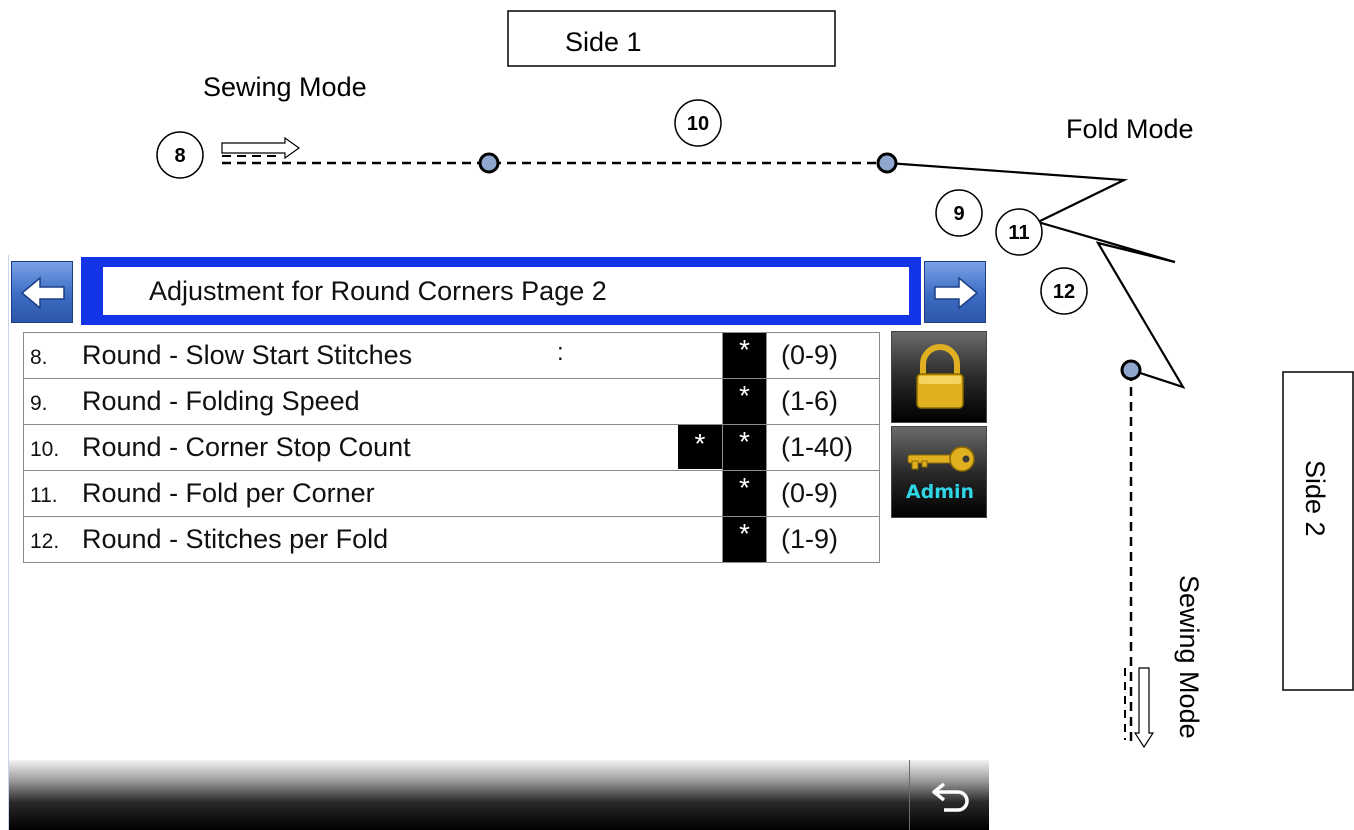 This screenshot has width=1354, height=830. I want to click on param-name-cell: 11. Round - Fold per Corner, so click(373, 493).